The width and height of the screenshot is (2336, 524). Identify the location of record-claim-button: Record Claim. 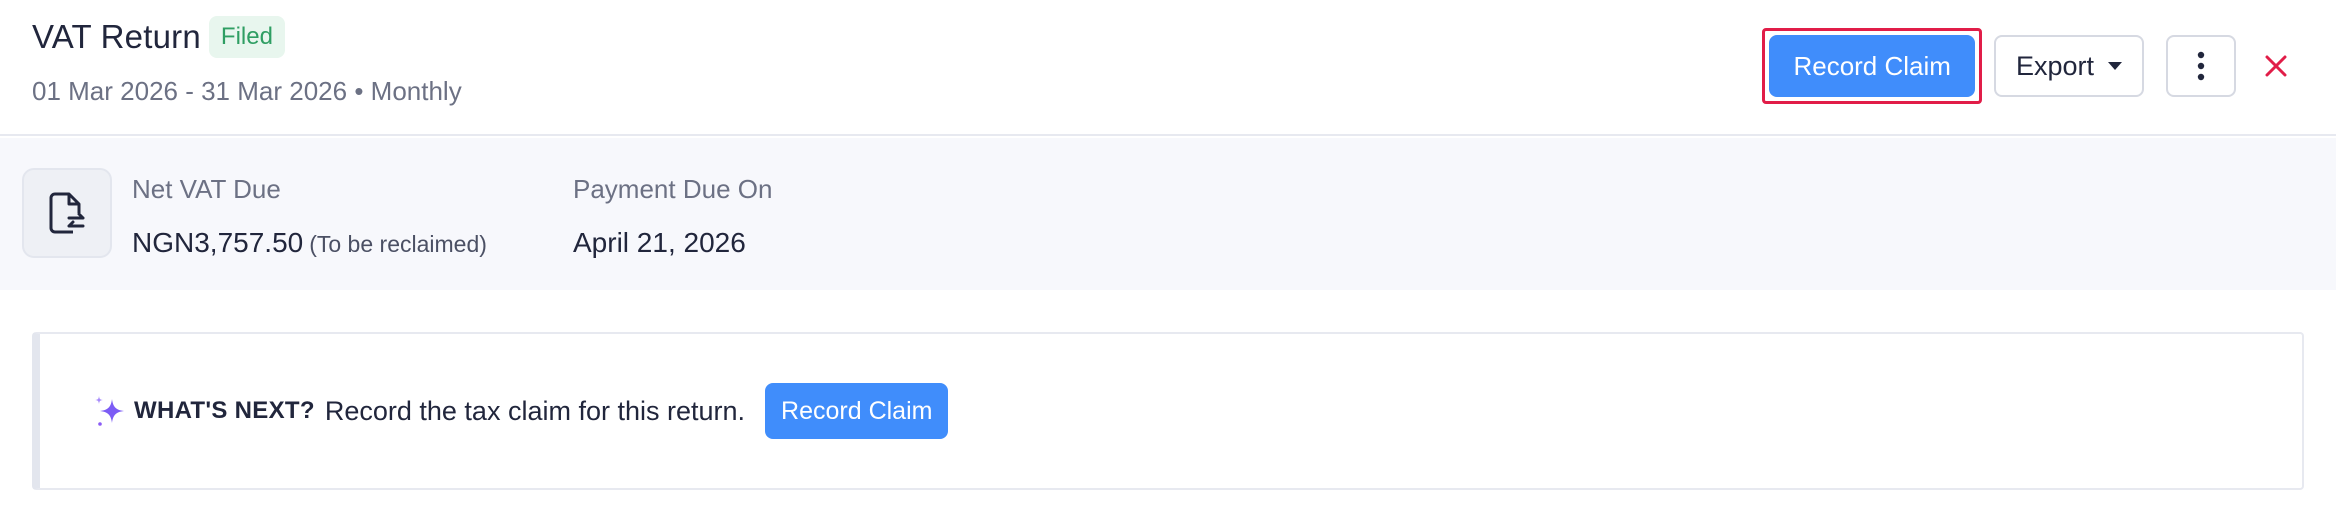
(1872, 66).